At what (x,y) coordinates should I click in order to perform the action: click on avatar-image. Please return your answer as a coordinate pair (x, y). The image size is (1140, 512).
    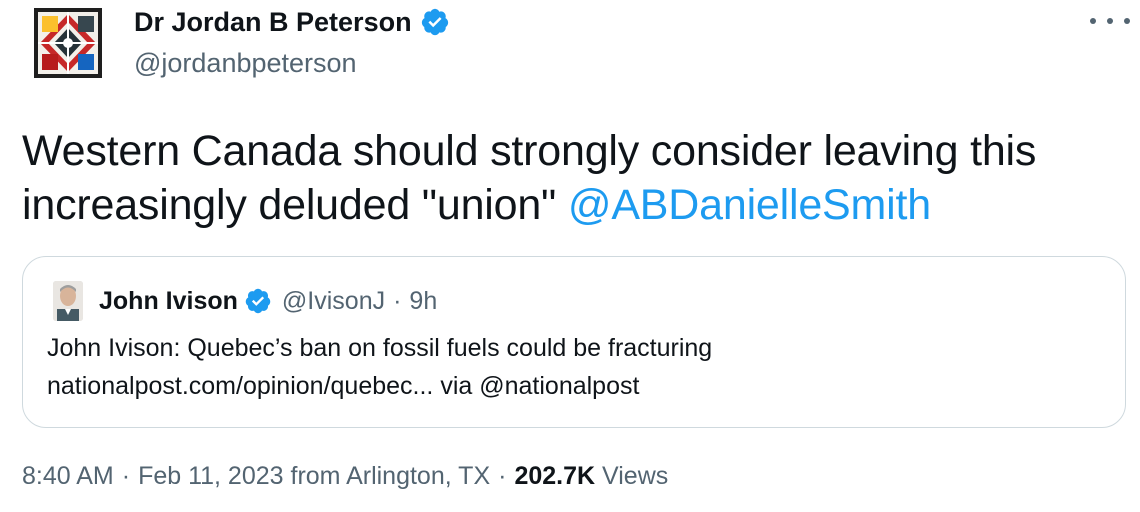
    Looking at the image, I should click on (68, 43).